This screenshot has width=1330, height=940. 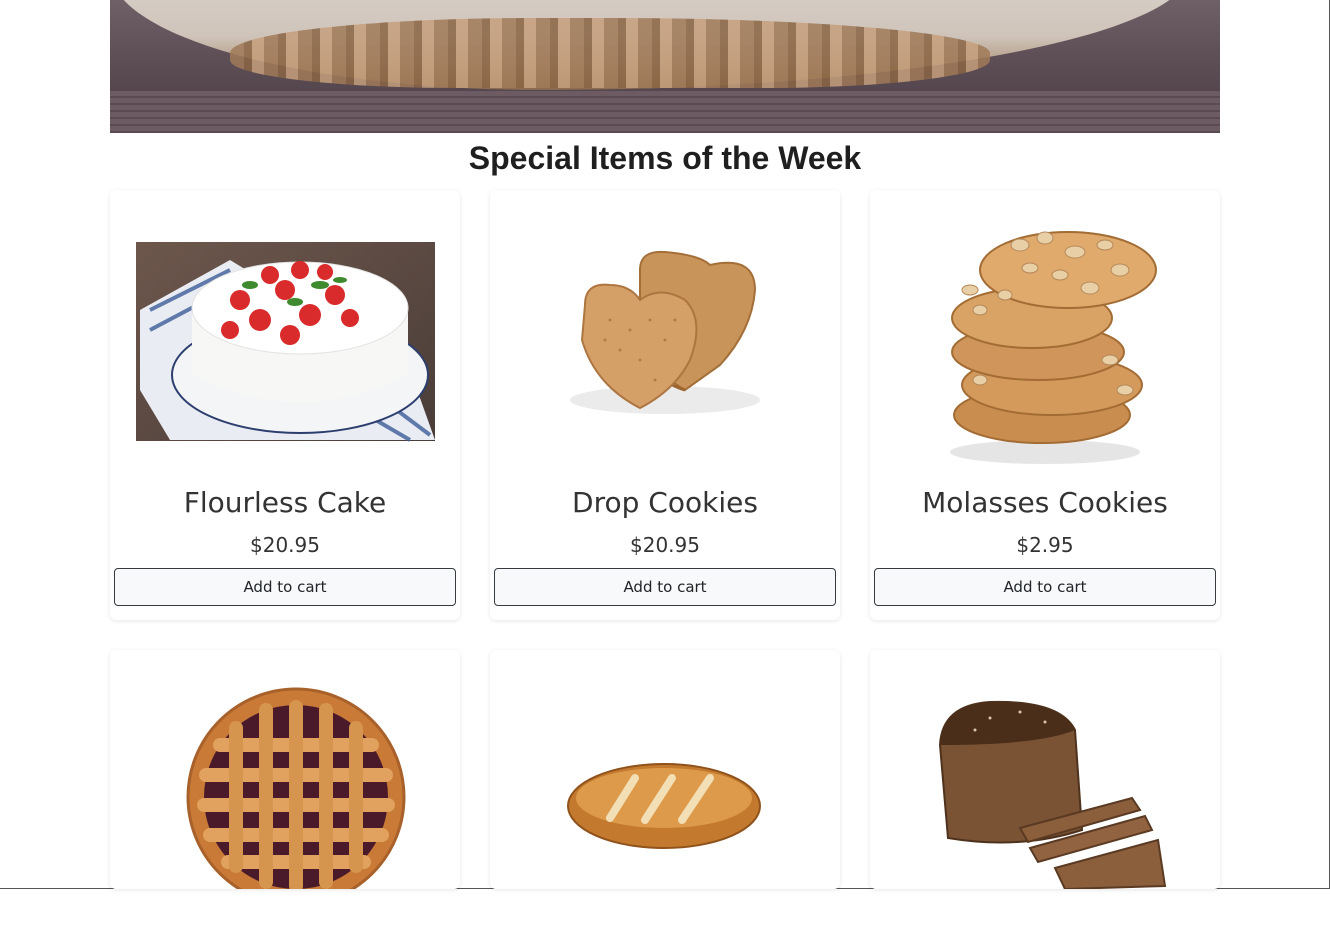 What do you see at coordinates (1045, 502) in the screenshot?
I see `product-name: Molasses Cookies` at bounding box center [1045, 502].